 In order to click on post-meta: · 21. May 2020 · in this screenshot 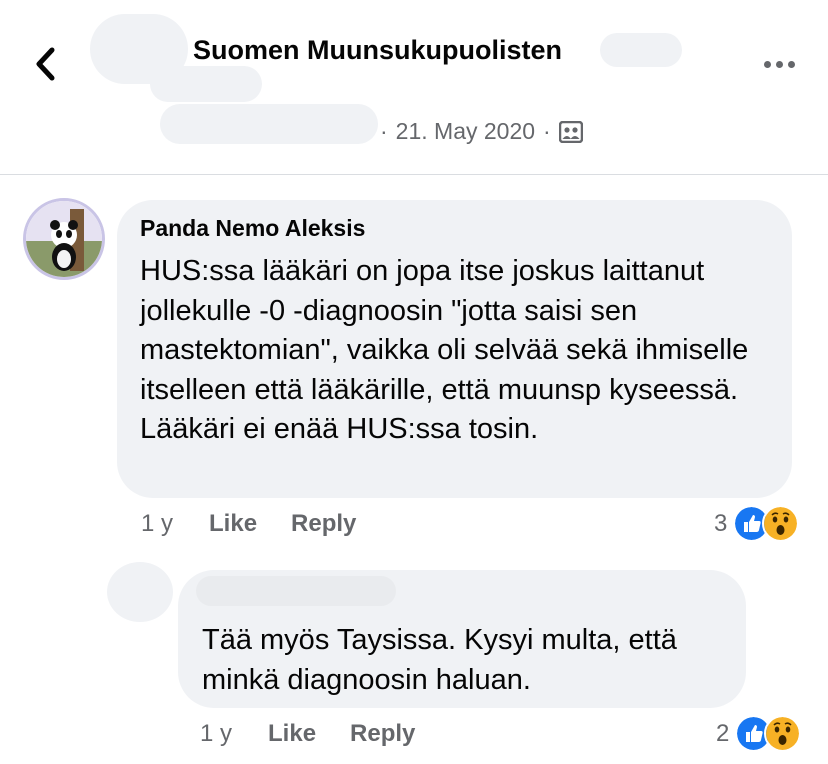, I will do `click(481, 131)`.